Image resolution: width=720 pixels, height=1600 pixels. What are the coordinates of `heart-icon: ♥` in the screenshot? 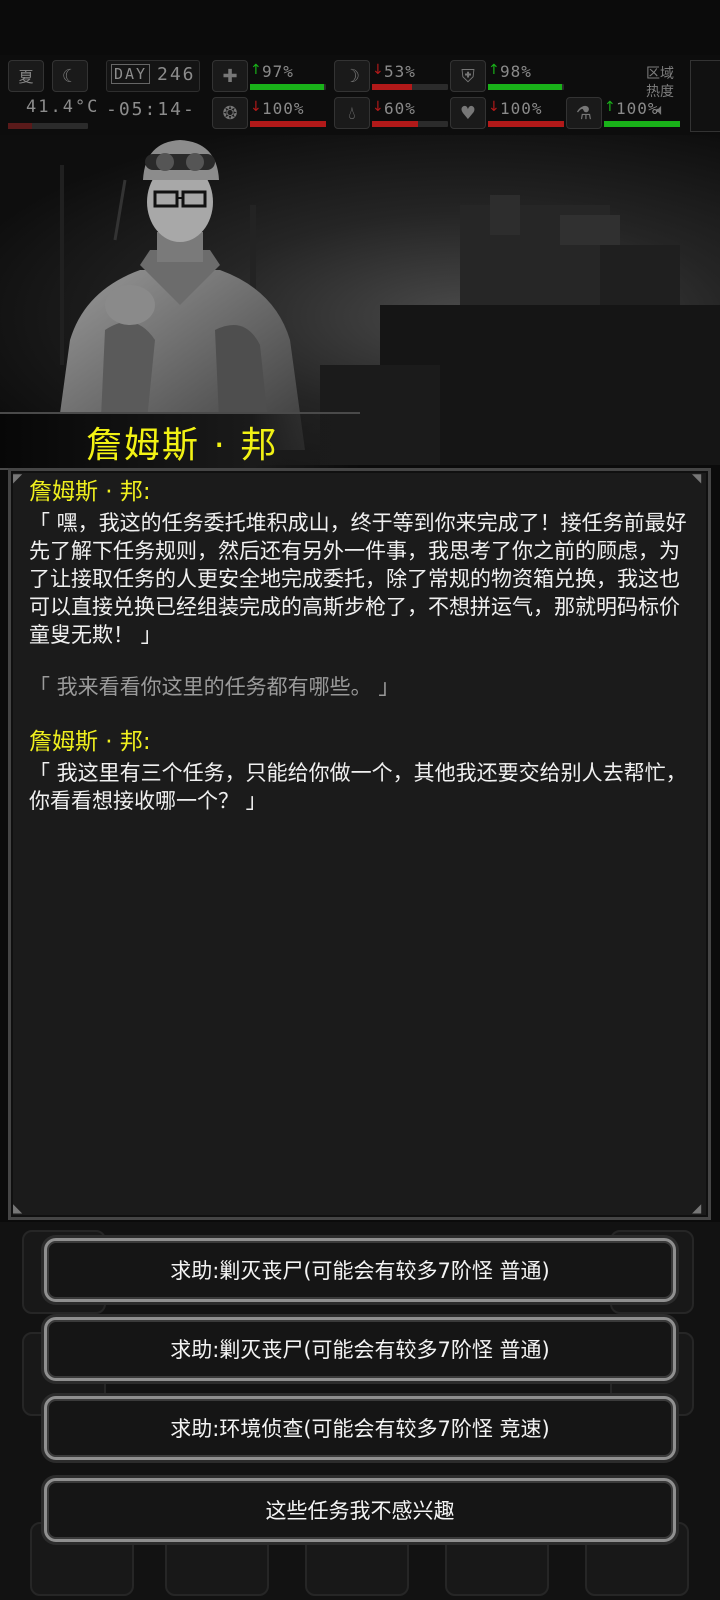 It's located at (468, 113).